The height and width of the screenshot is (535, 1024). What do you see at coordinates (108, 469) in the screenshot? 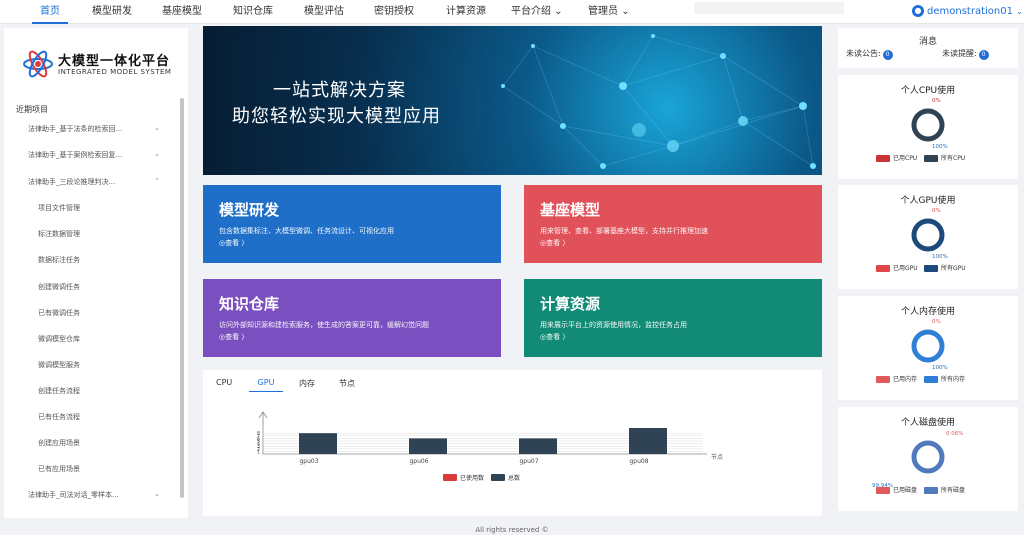
I see `sidebar-item-scenes: 已有应用场景` at bounding box center [108, 469].